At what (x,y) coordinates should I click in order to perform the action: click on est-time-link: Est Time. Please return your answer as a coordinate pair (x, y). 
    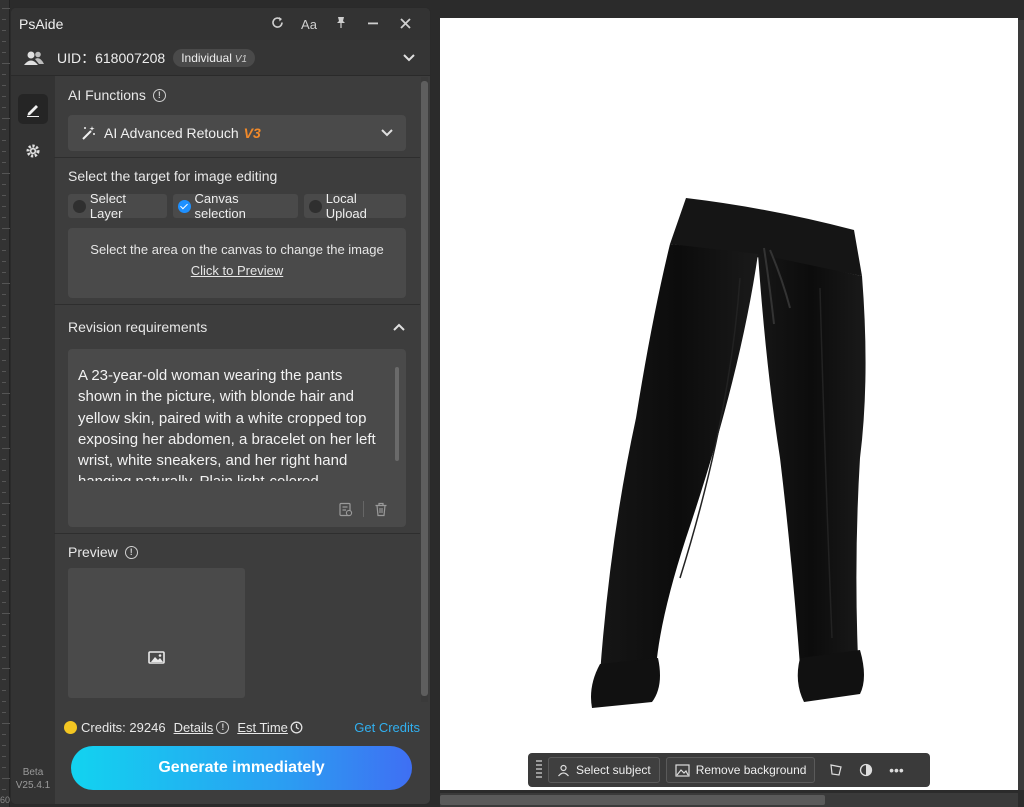
    Looking at the image, I should click on (262, 727).